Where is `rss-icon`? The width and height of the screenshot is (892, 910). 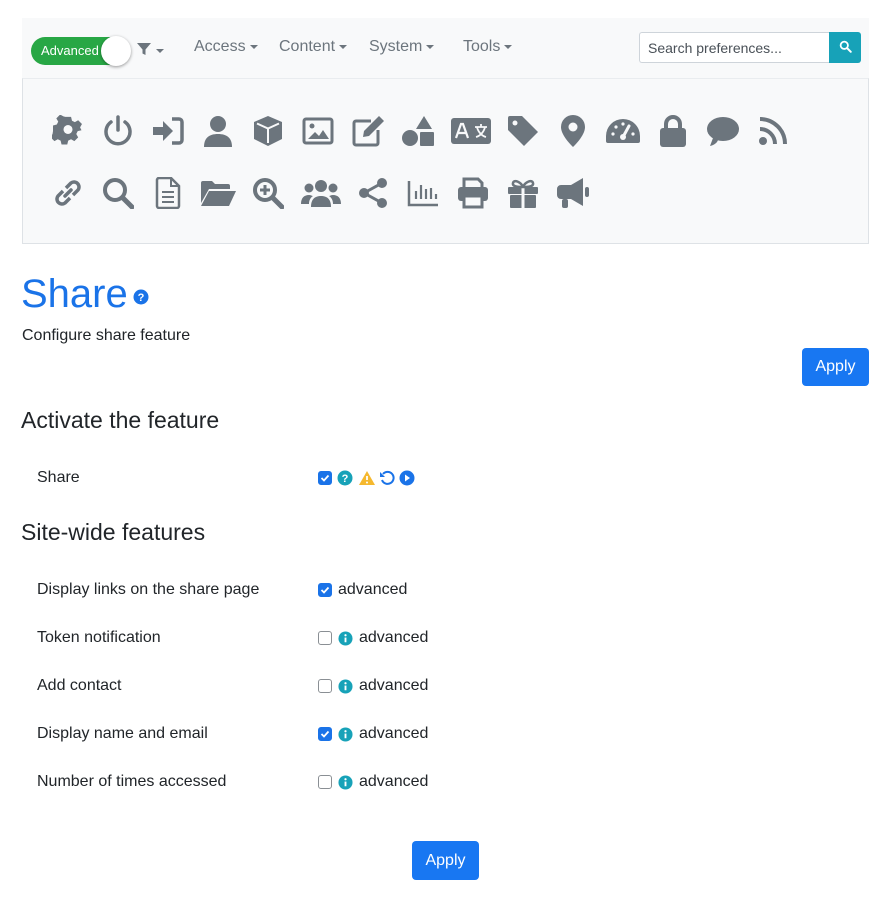 rss-icon is located at coordinates (773, 131).